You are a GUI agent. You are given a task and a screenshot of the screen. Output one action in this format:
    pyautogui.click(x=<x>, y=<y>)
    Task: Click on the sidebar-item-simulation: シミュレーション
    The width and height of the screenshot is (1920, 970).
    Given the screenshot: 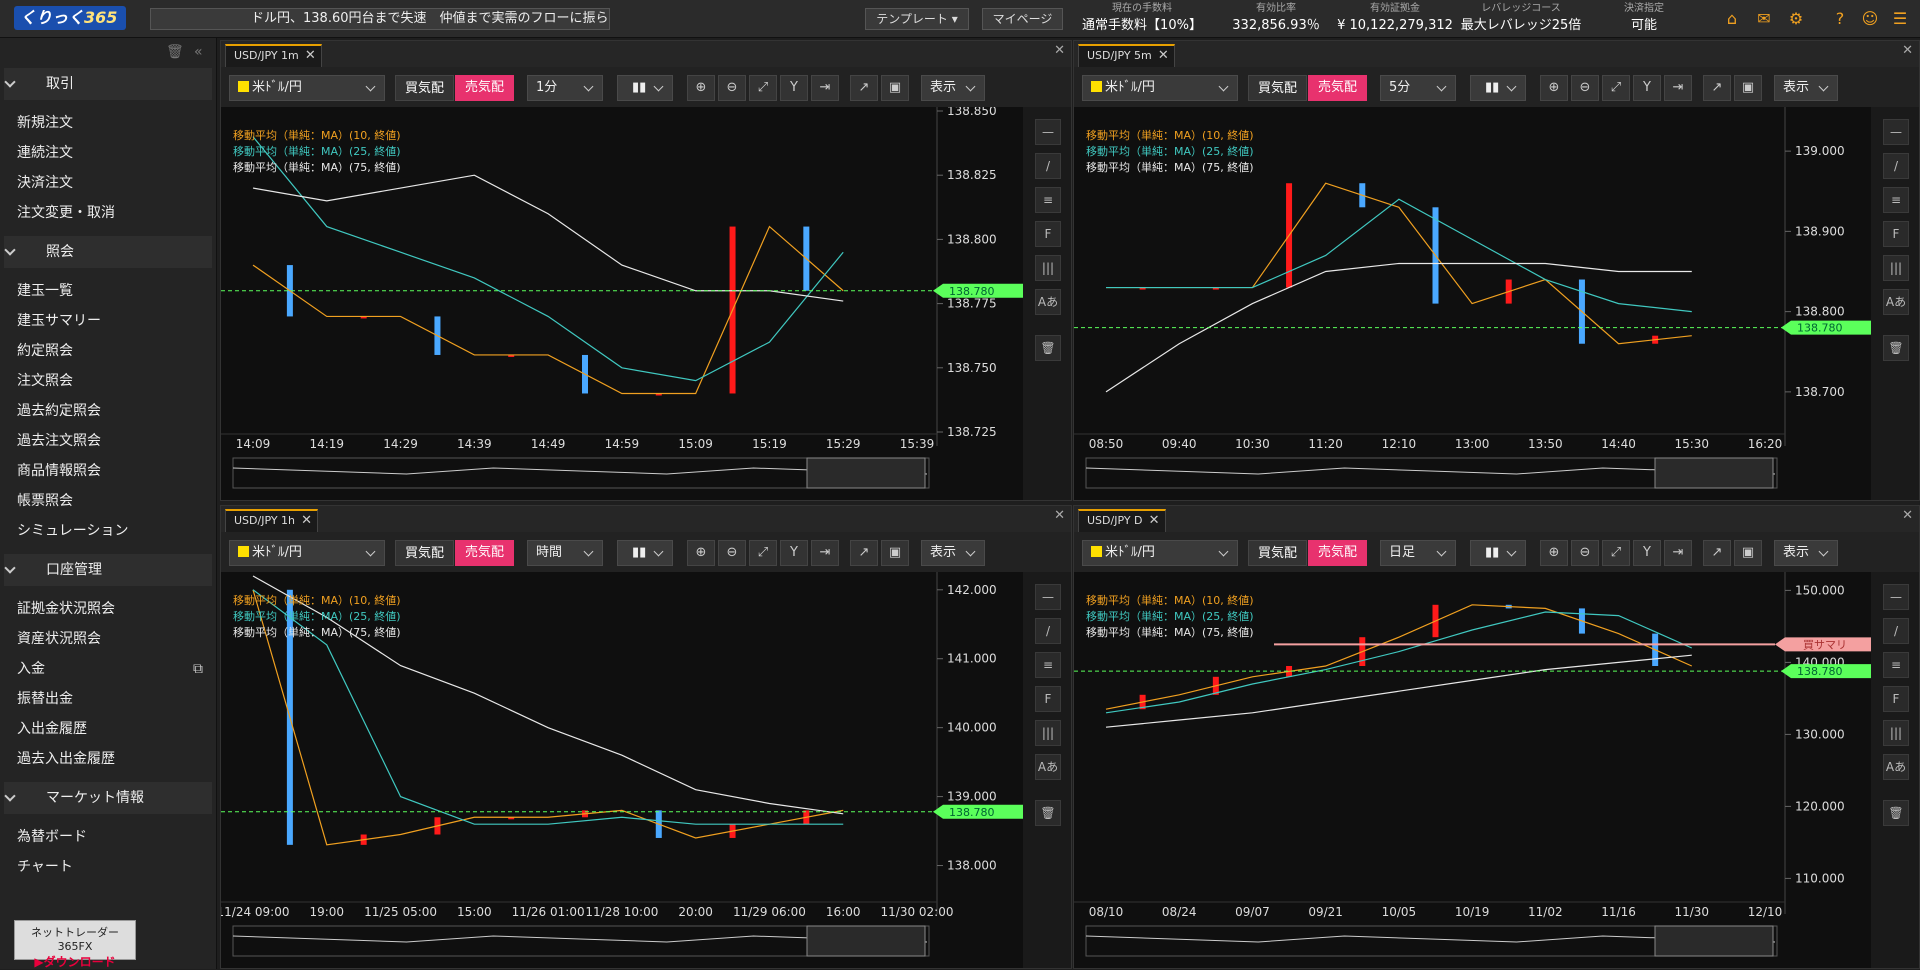 What is the action you would take?
    pyautogui.click(x=108, y=531)
    